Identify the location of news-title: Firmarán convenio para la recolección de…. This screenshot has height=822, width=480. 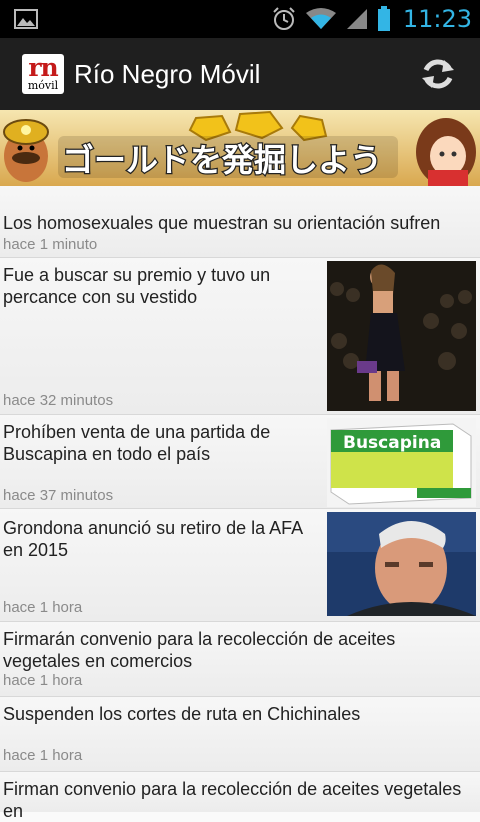
(199, 650).